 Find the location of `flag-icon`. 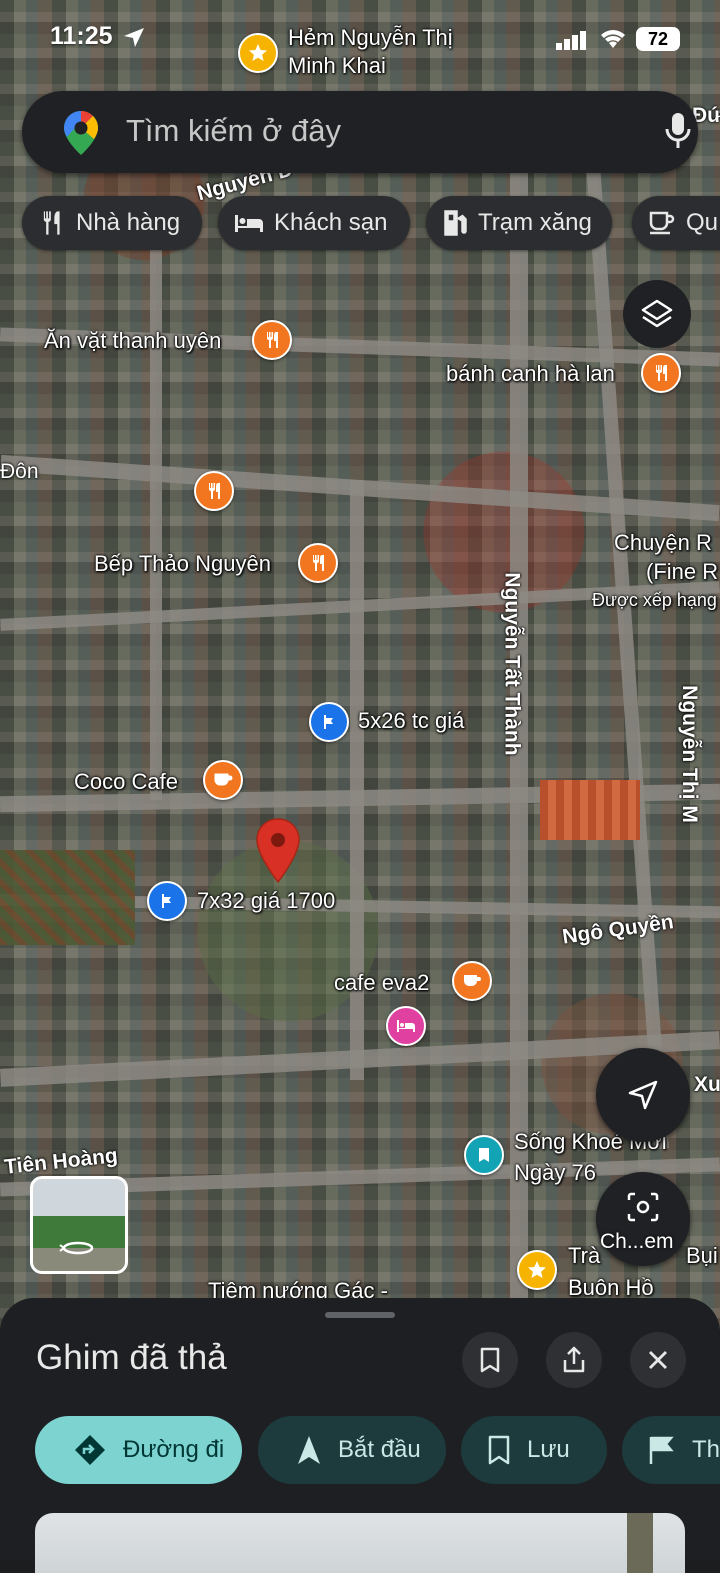

flag-icon is located at coordinates (661, 1450).